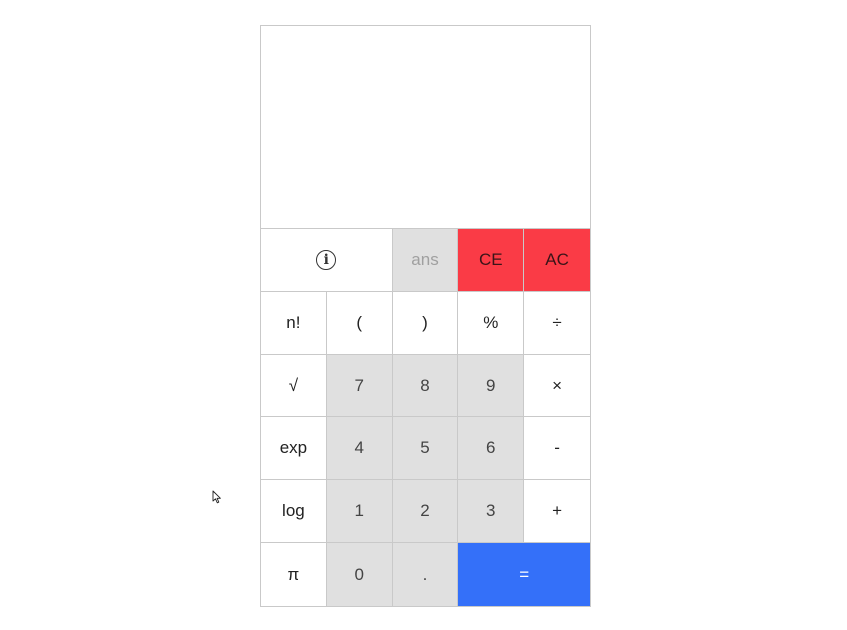  I want to click on ans-button: ans, so click(425, 260).